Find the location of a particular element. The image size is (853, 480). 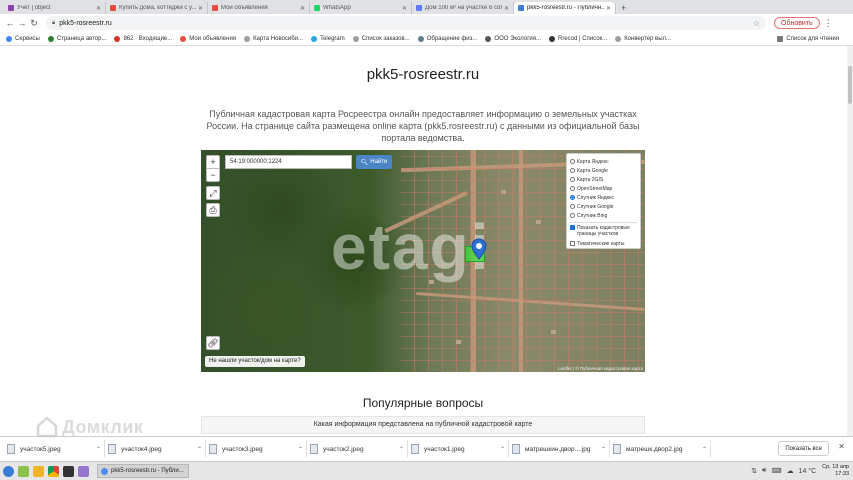

cadastral-number-input: 54:19:000000:1224 is located at coordinates (288, 162).